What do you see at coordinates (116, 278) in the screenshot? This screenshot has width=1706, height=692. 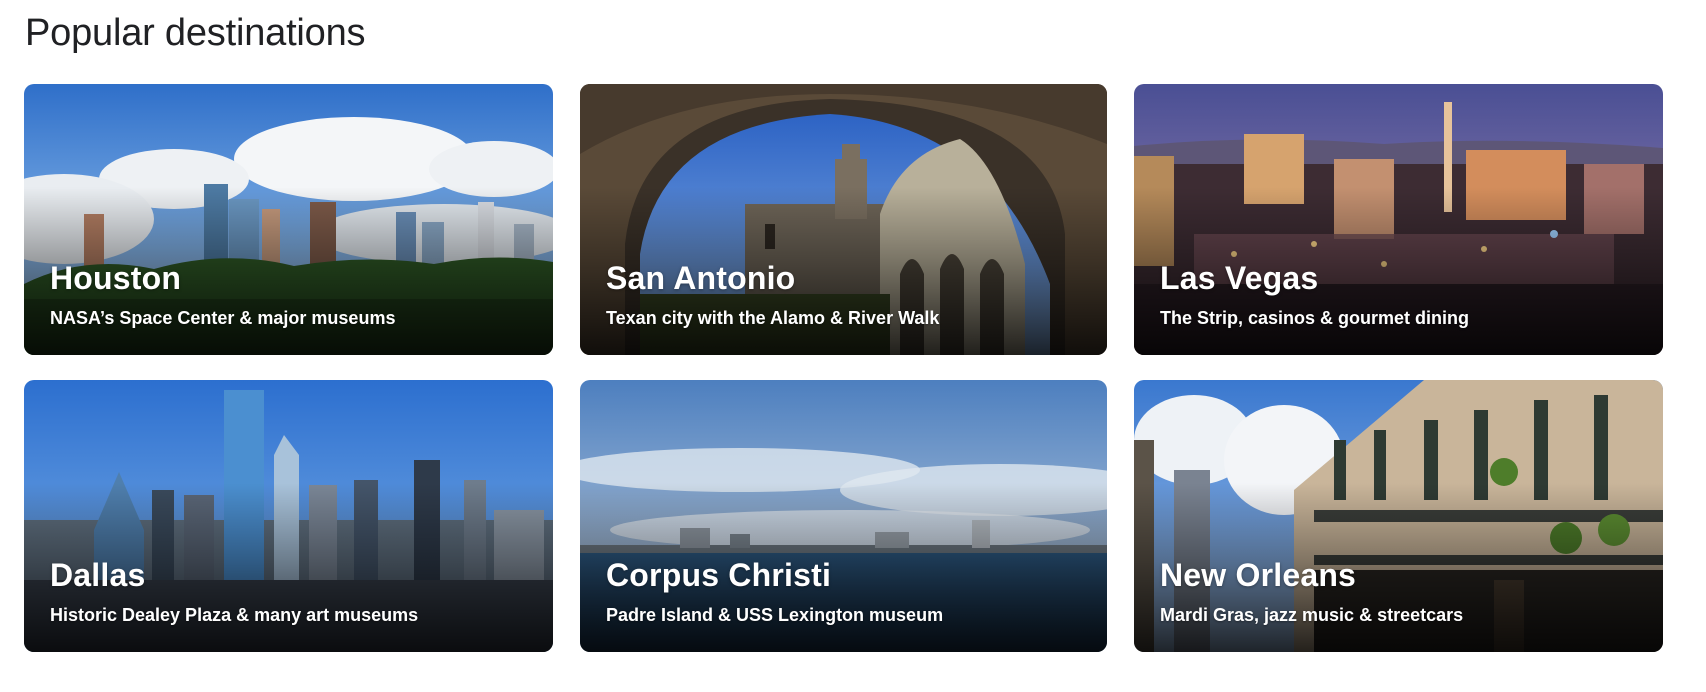 I see `destination-name: Houston` at bounding box center [116, 278].